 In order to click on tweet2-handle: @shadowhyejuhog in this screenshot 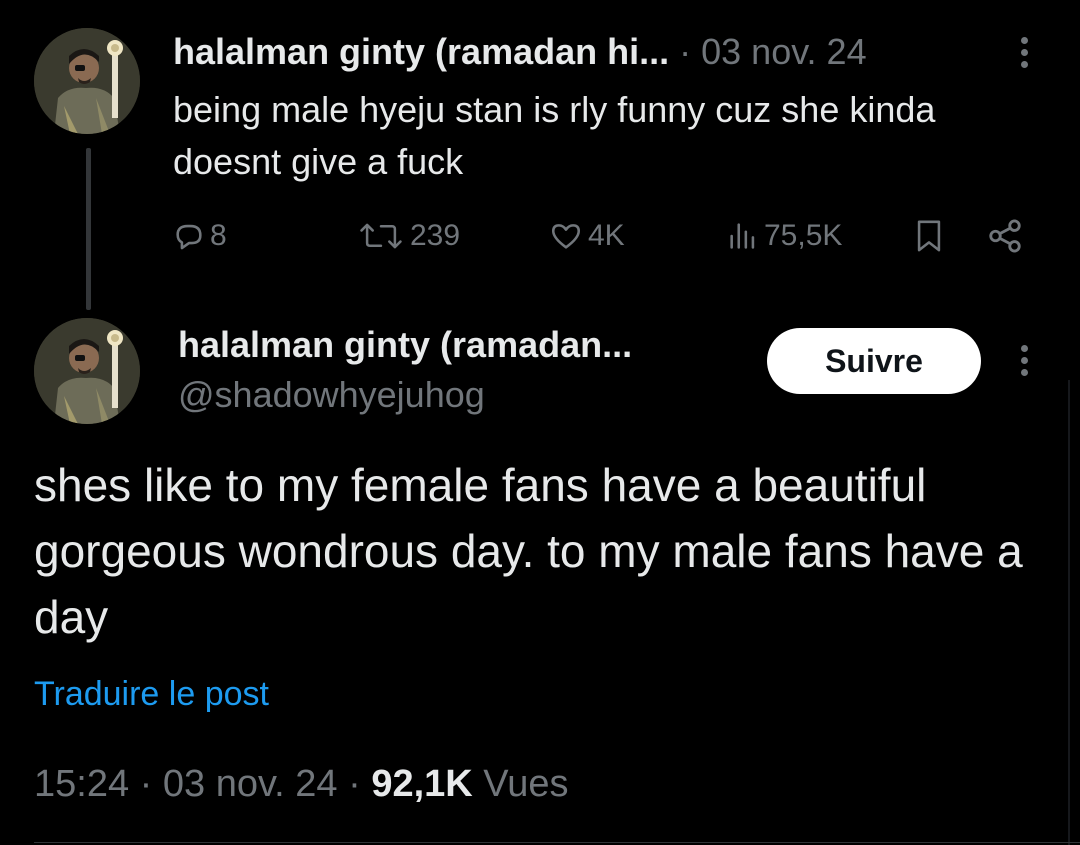, I will do `click(331, 395)`.